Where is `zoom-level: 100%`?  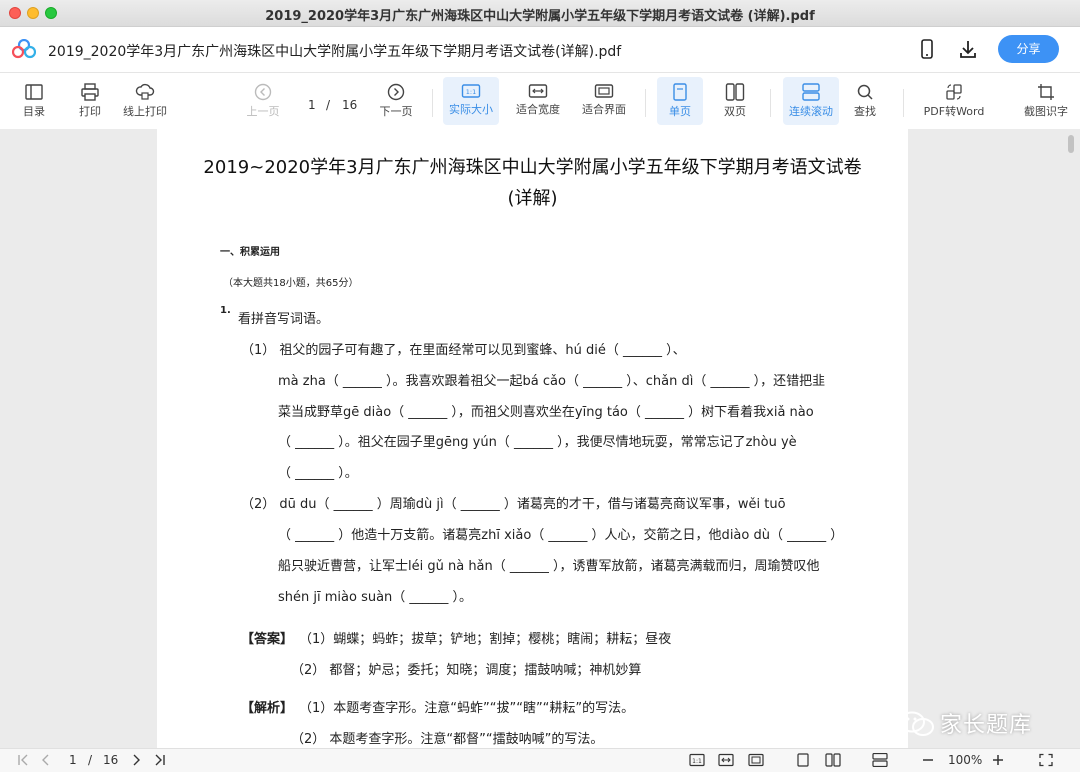 zoom-level: 100% is located at coordinates (965, 760).